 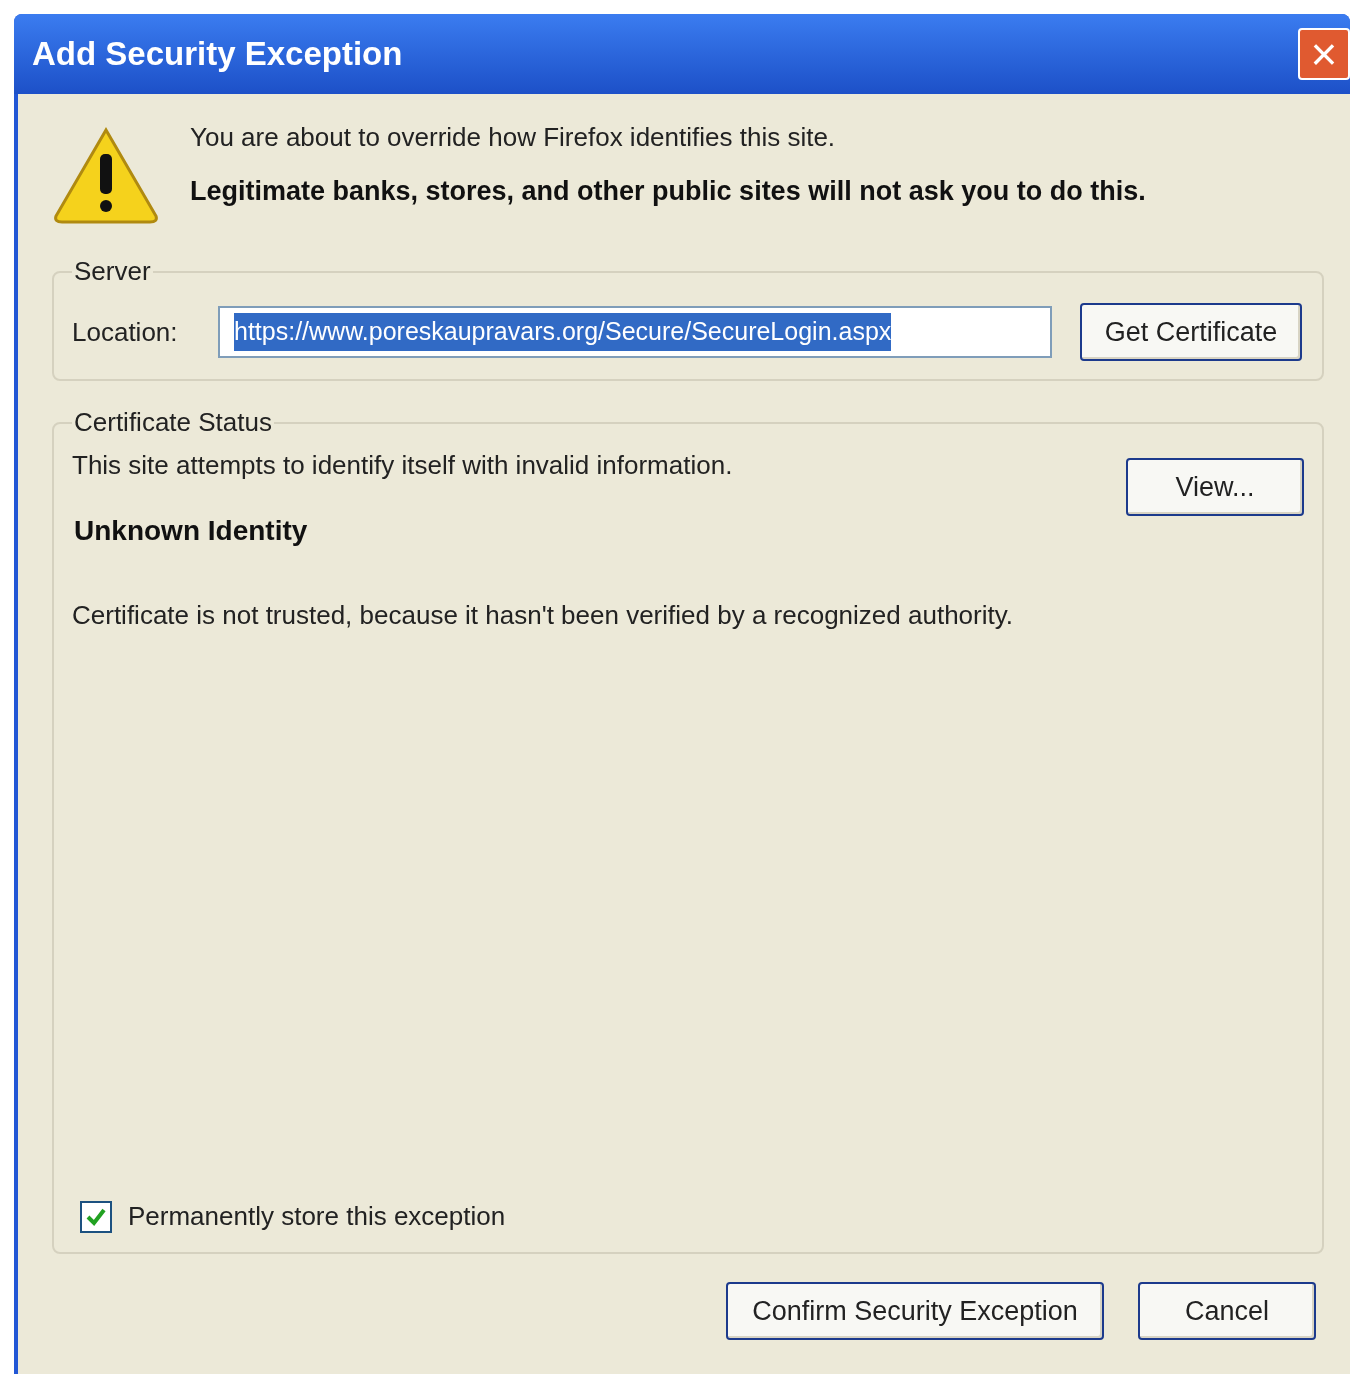 I want to click on cancel-button: Cancel, so click(x=1227, y=1311).